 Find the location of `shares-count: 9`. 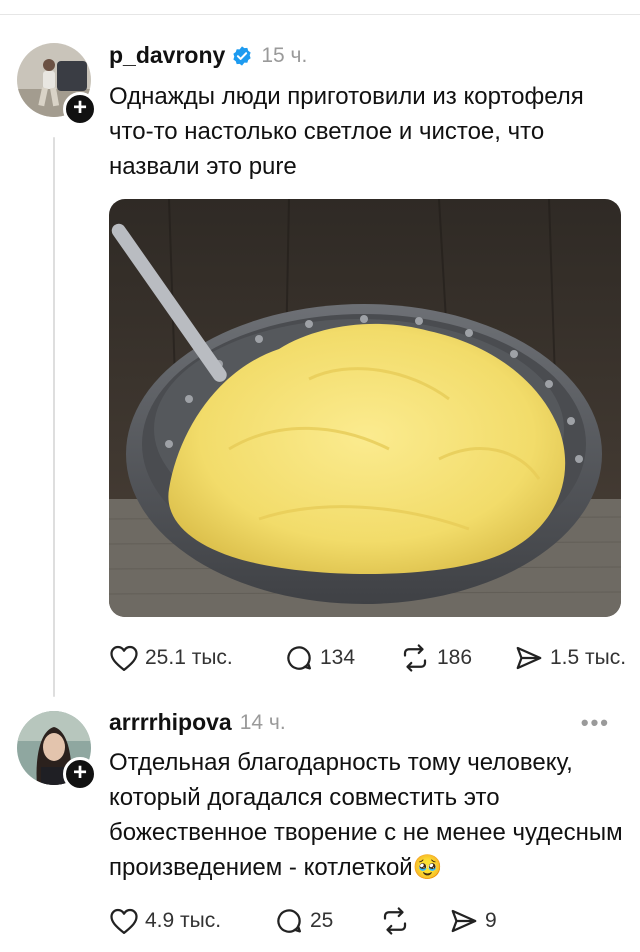

shares-count: 9 is located at coordinates (491, 920).